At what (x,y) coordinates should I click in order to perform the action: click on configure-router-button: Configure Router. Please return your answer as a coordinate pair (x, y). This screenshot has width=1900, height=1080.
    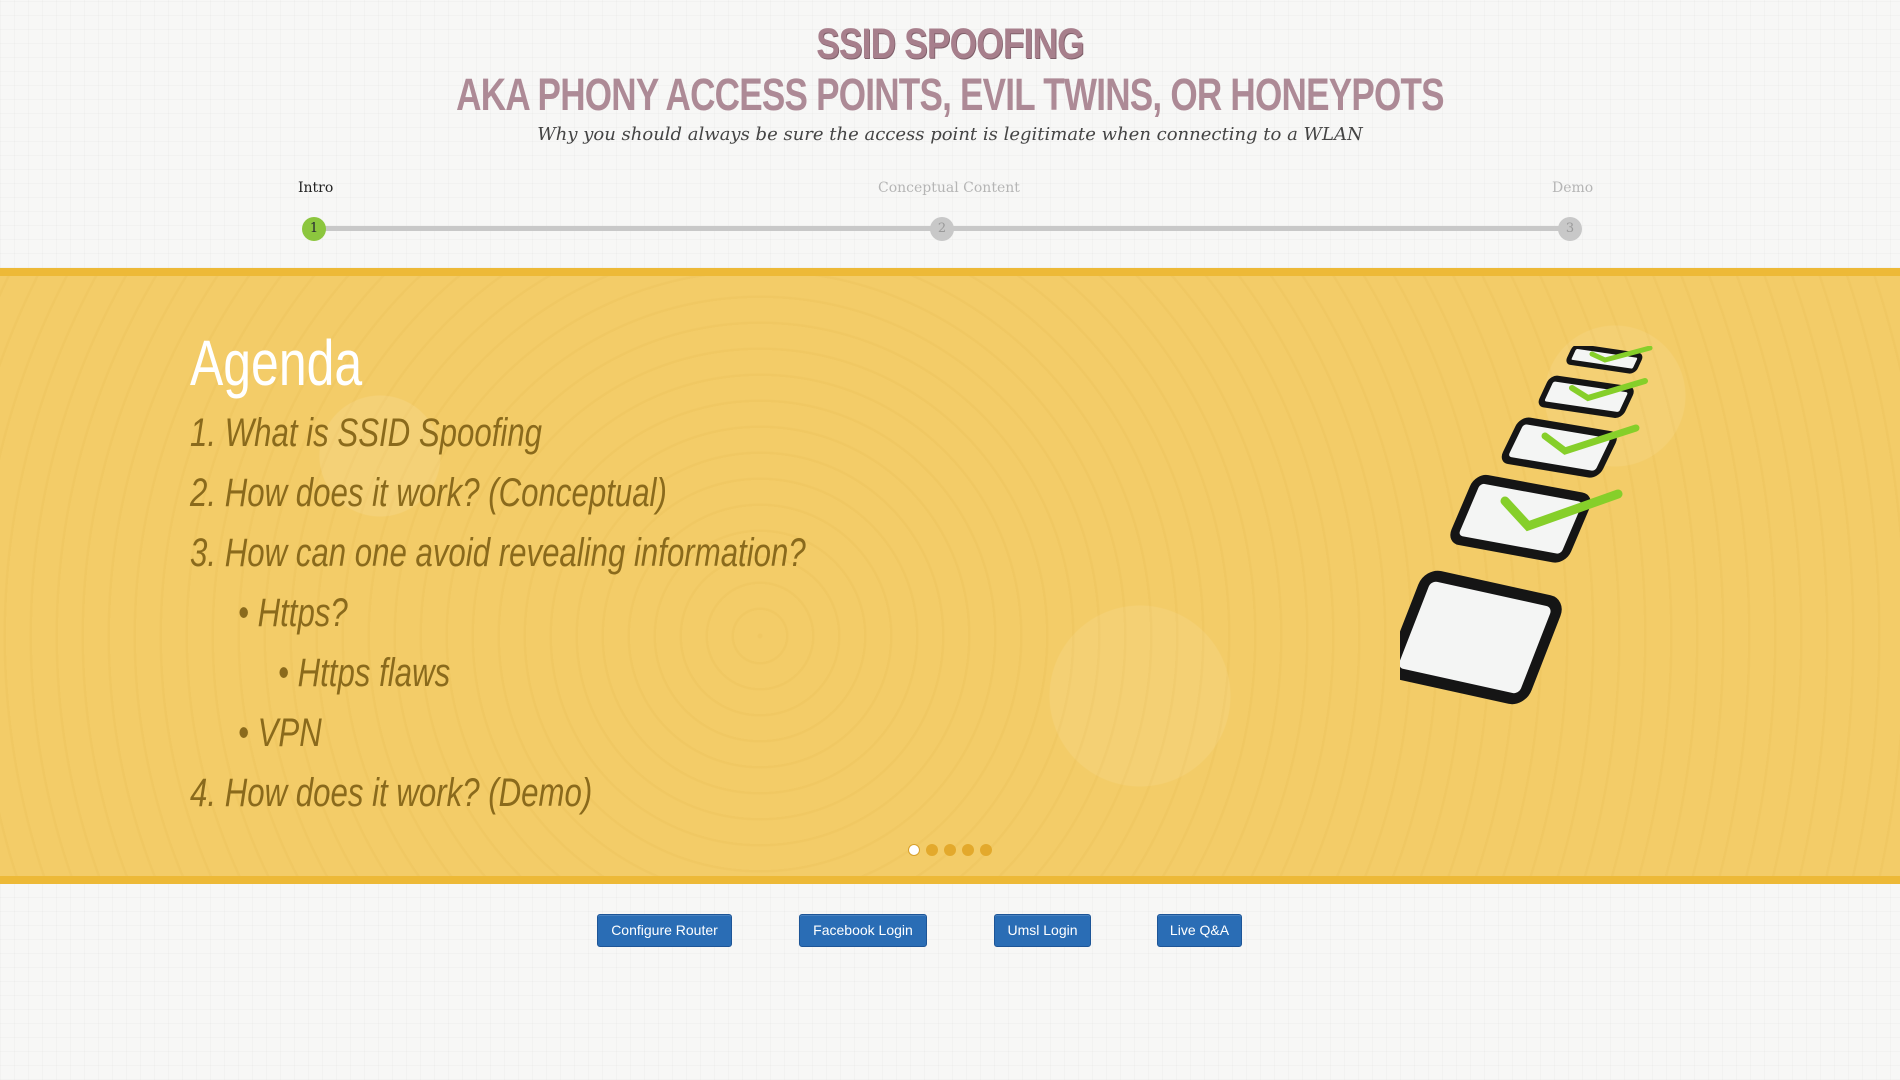
    Looking at the image, I should click on (664, 930).